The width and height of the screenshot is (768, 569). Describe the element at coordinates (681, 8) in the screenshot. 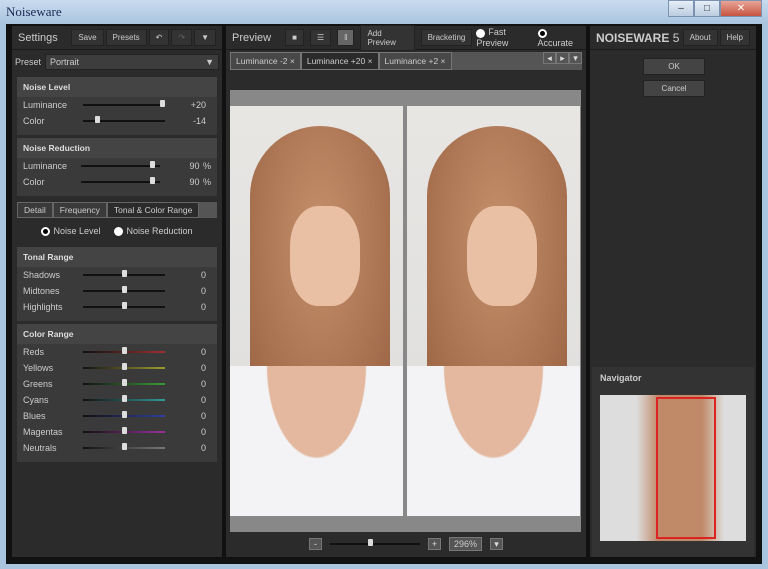

I see `minimize-button: –` at that location.